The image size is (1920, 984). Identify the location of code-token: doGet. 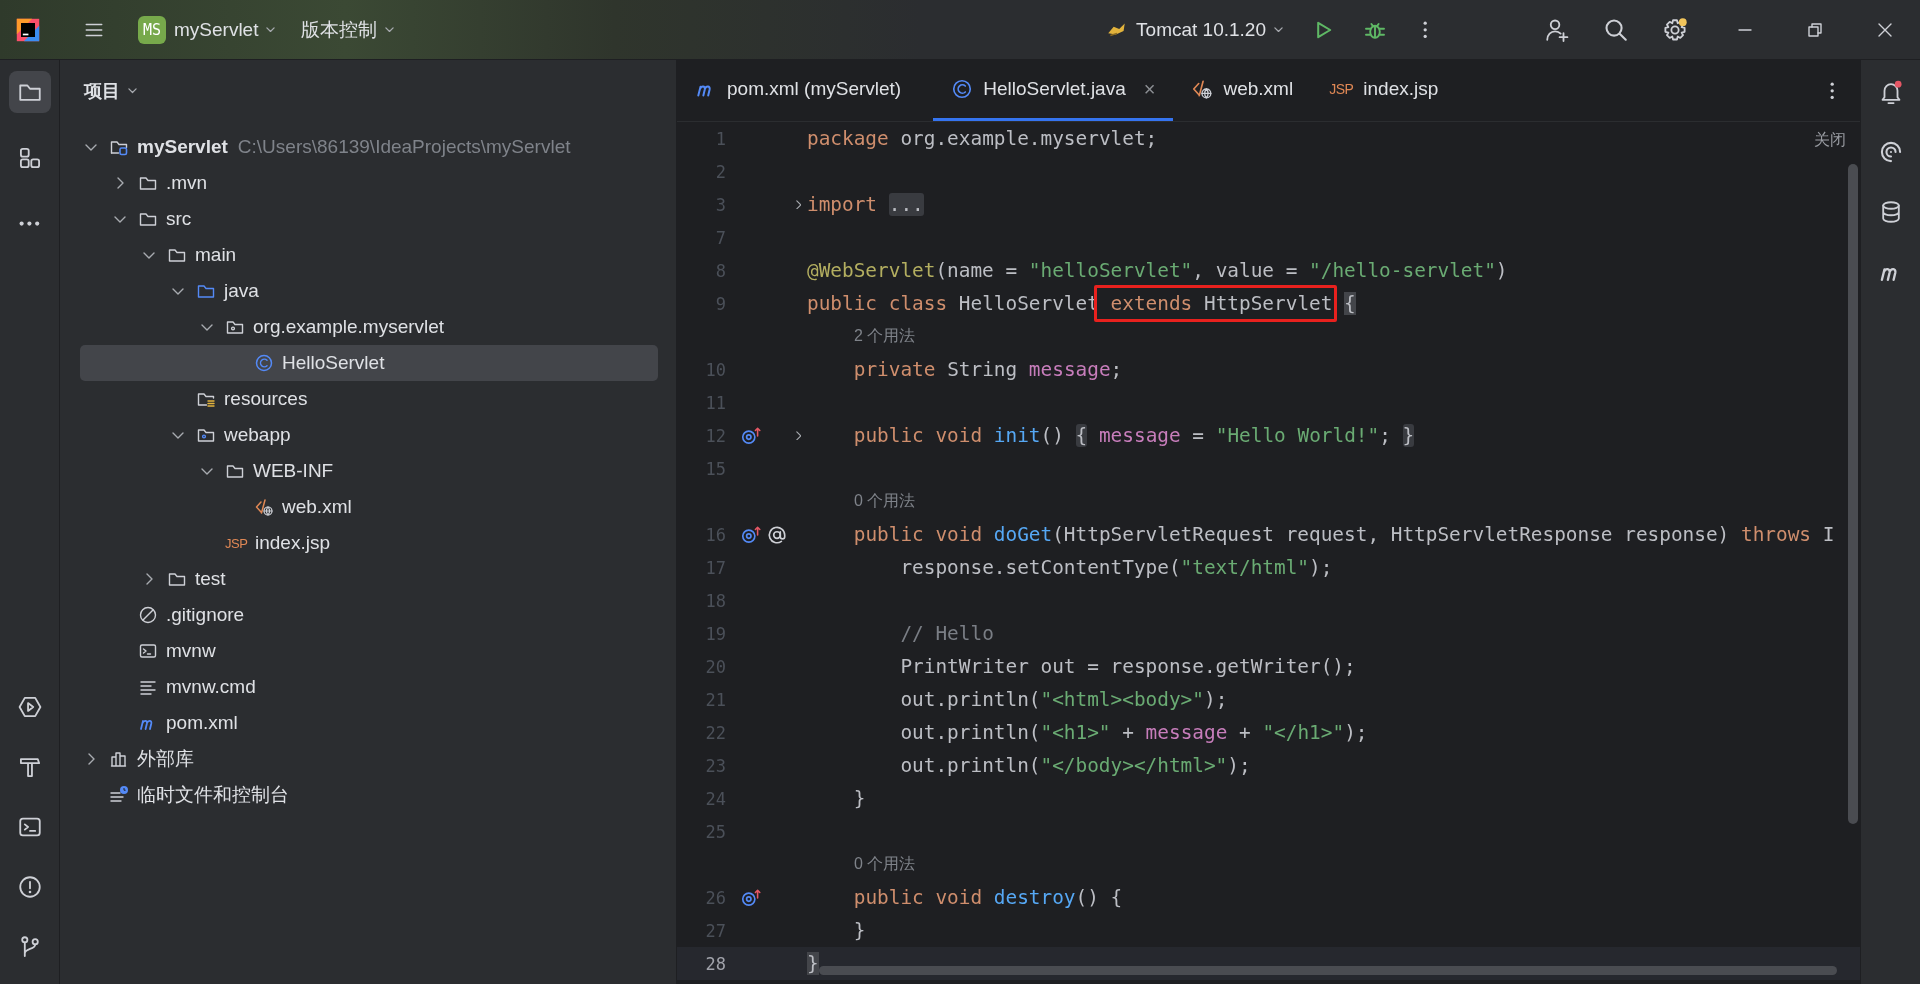
(1023, 534).